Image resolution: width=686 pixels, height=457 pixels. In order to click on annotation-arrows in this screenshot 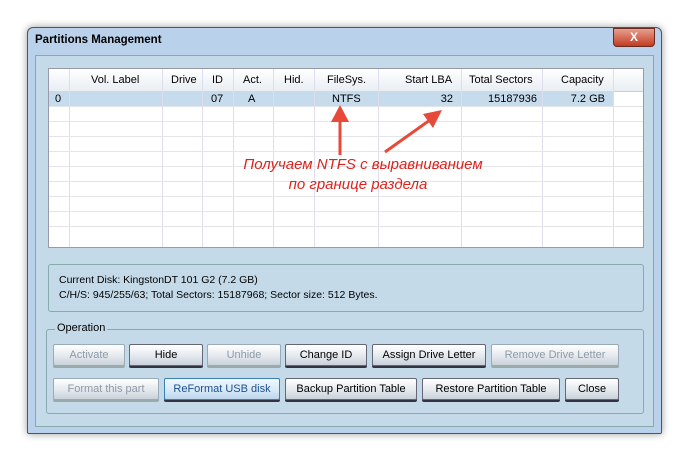, I will do `click(386, 130)`.